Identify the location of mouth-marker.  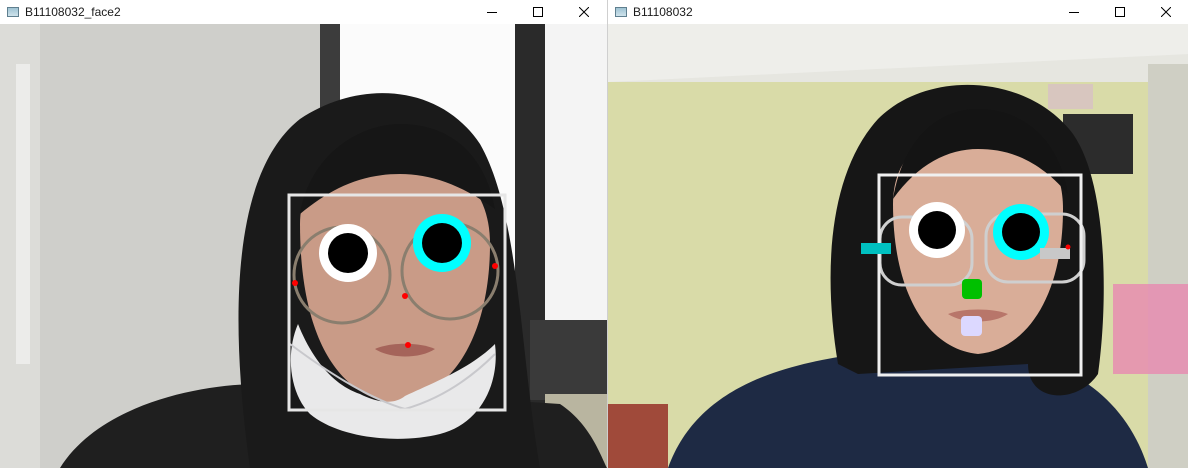
(971, 326).